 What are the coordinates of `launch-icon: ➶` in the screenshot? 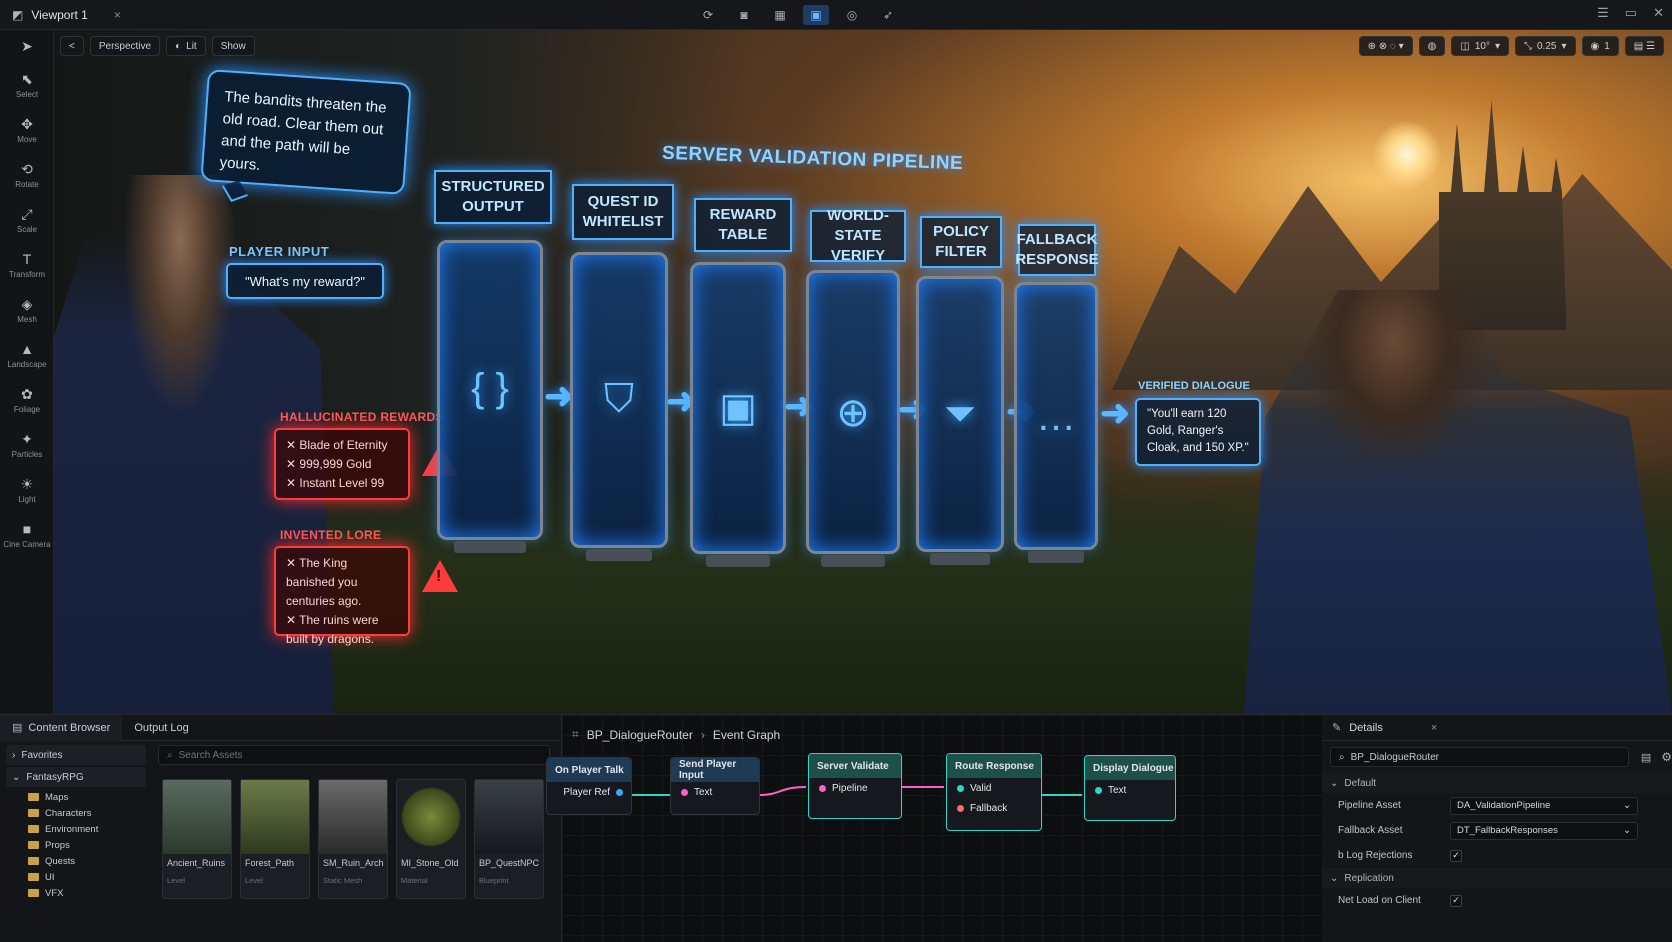 It's located at (888, 15).